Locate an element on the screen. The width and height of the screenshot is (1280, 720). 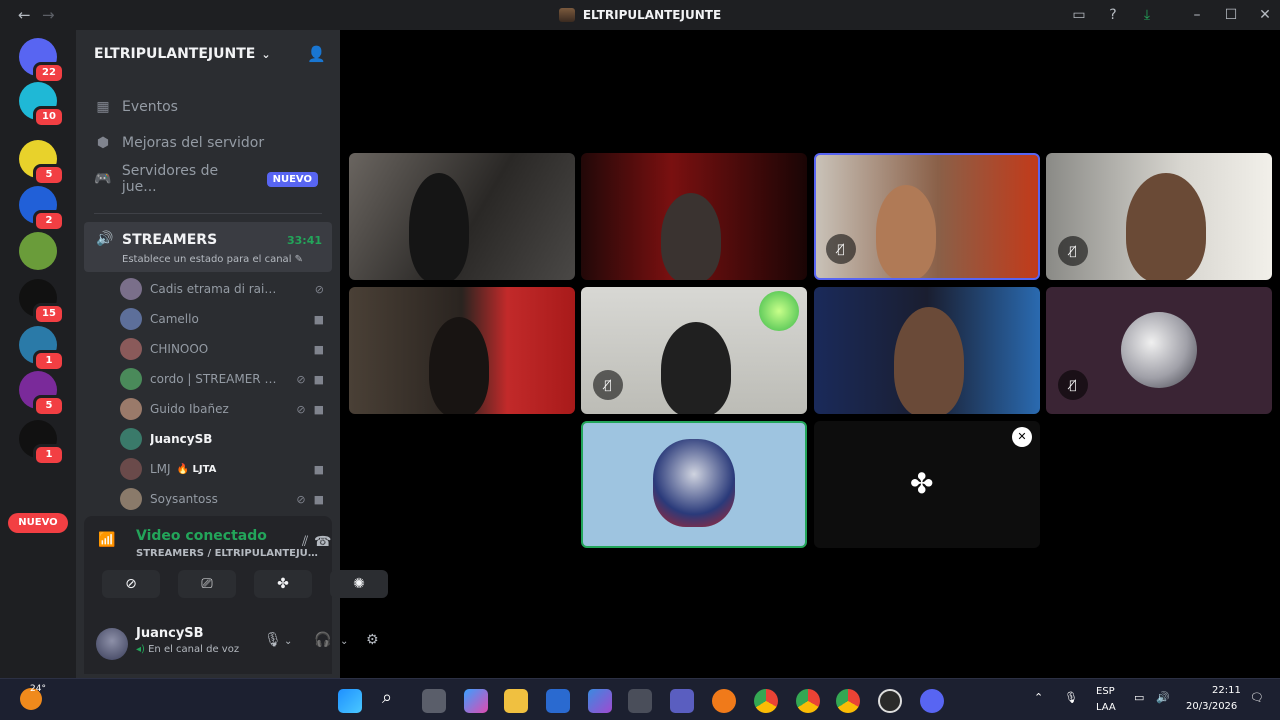
activities-button: ✤ is located at coordinates (283, 584).